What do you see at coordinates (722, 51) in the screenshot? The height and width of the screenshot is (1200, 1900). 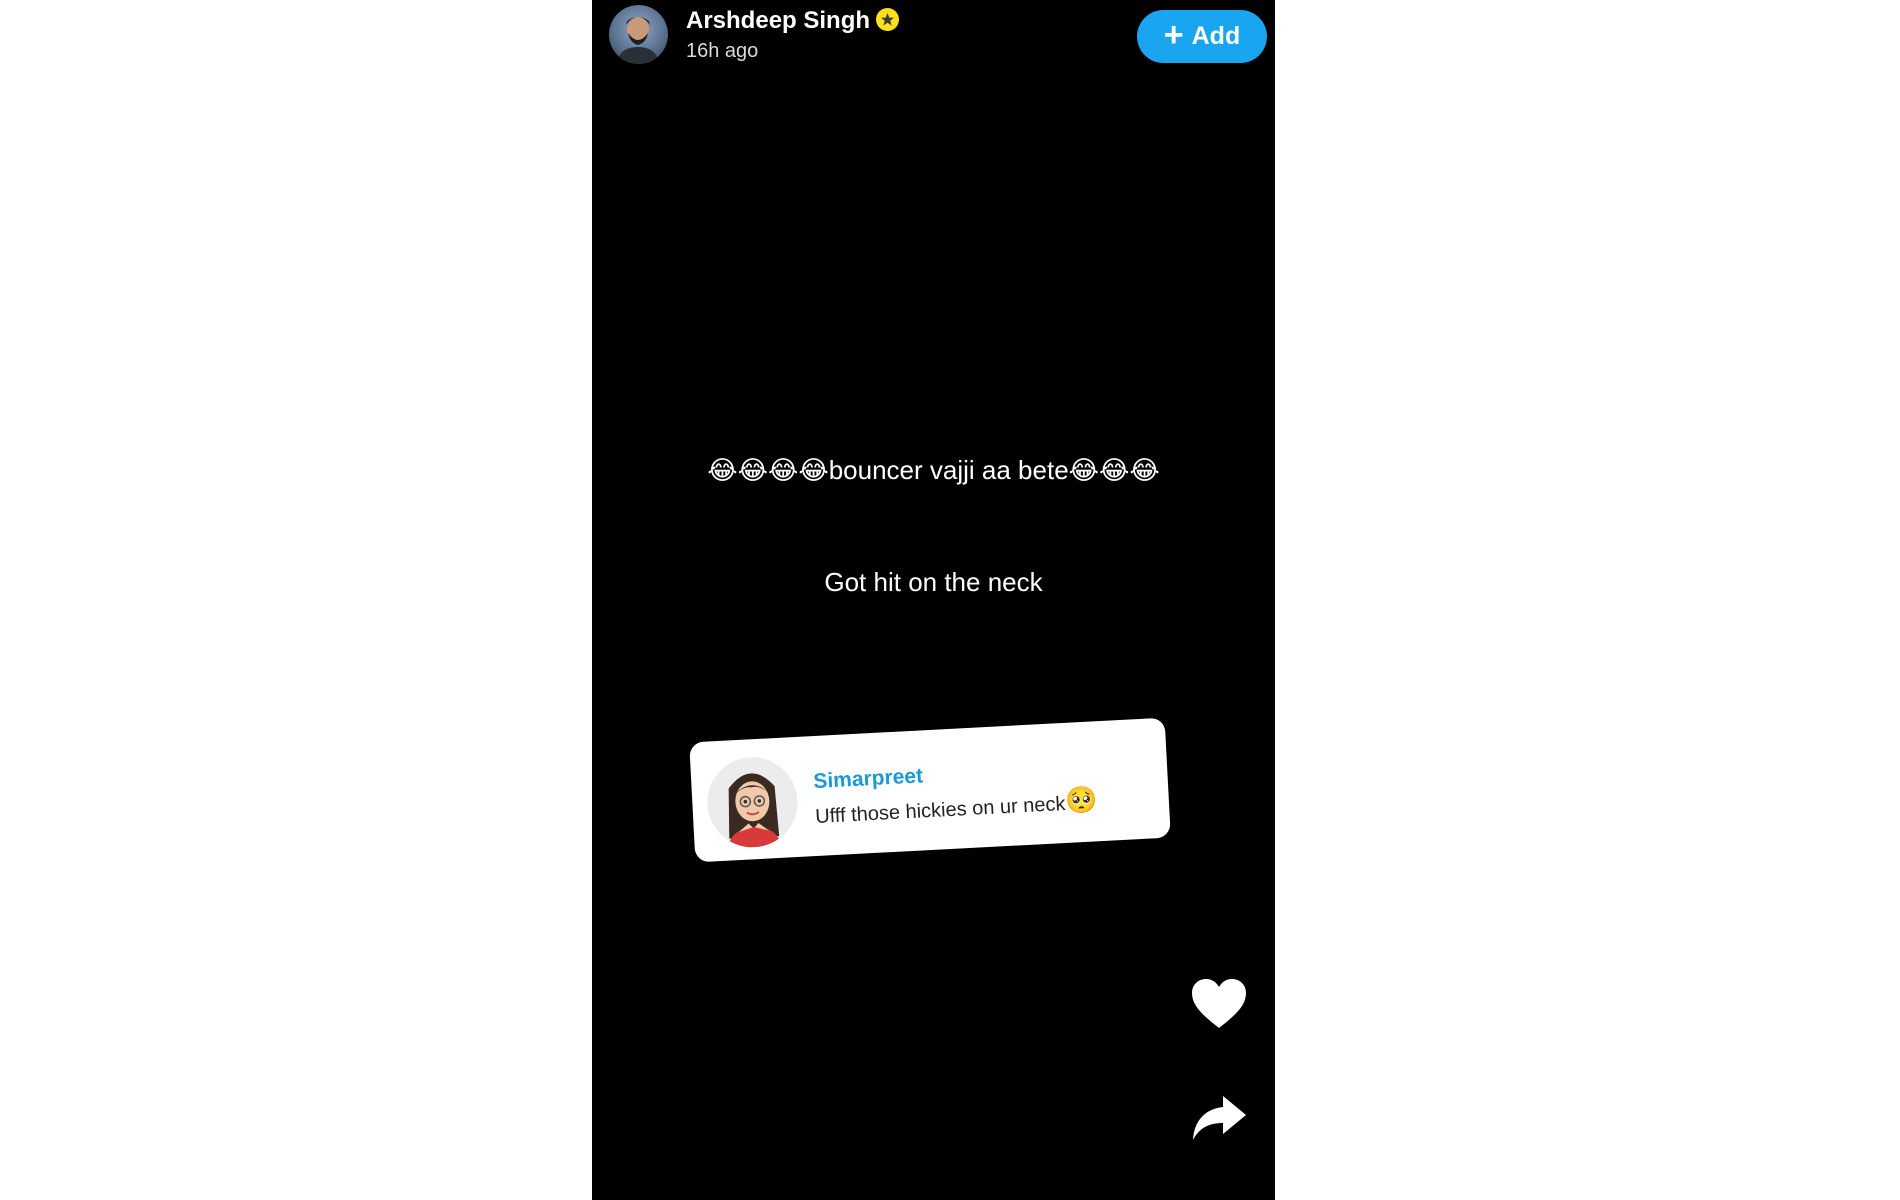 I see `post-timestamp: 16h ago` at bounding box center [722, 51].